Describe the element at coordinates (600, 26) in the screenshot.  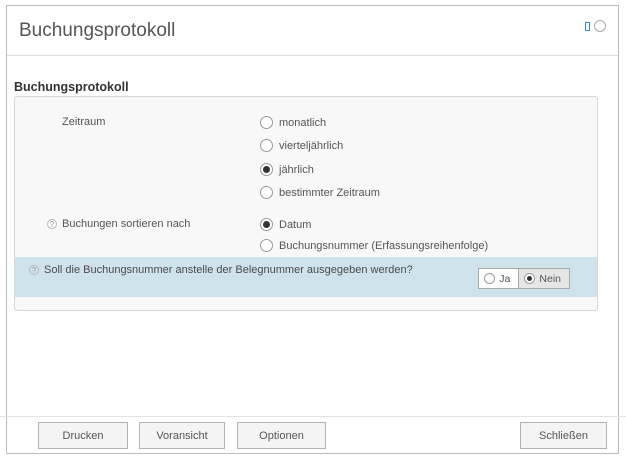
I see `status-circle-icon` at that location.